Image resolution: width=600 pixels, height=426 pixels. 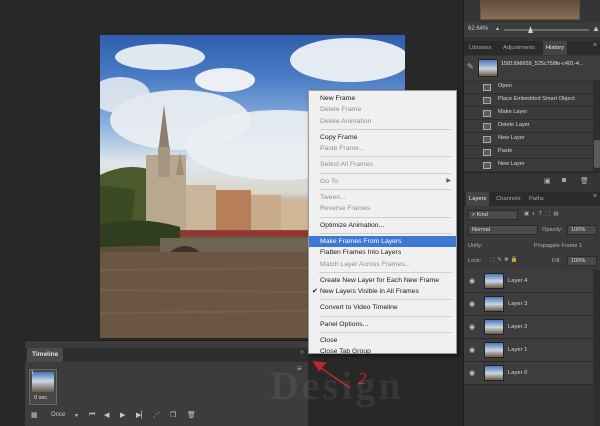 I want to click on propagate-frame: Propagate Frame 1, so click(x=558, y=246).